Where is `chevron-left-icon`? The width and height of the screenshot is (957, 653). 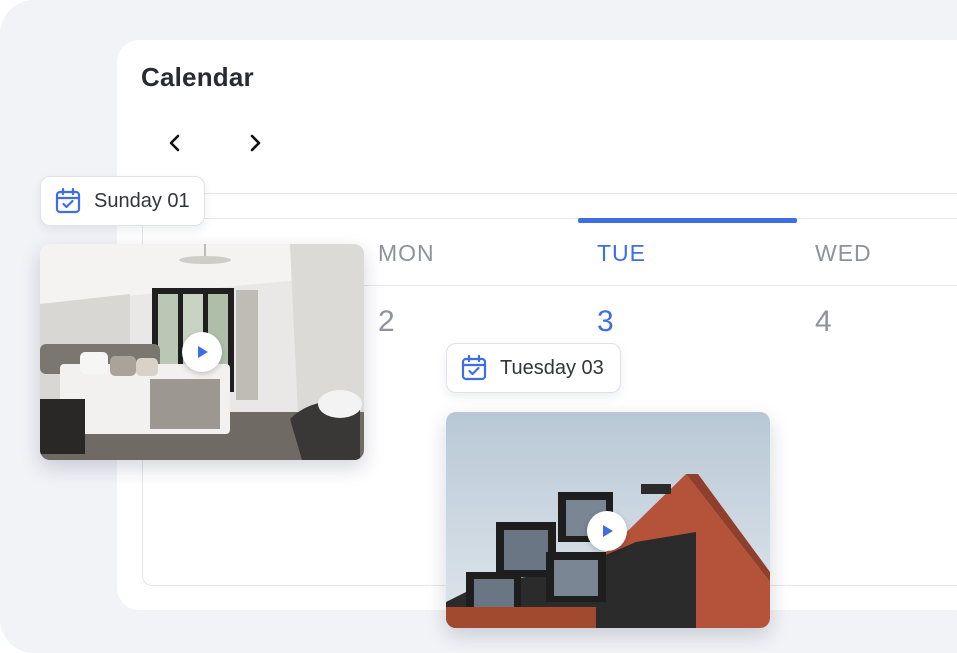
chevron-left-icon is located at coordinates (174, 143).